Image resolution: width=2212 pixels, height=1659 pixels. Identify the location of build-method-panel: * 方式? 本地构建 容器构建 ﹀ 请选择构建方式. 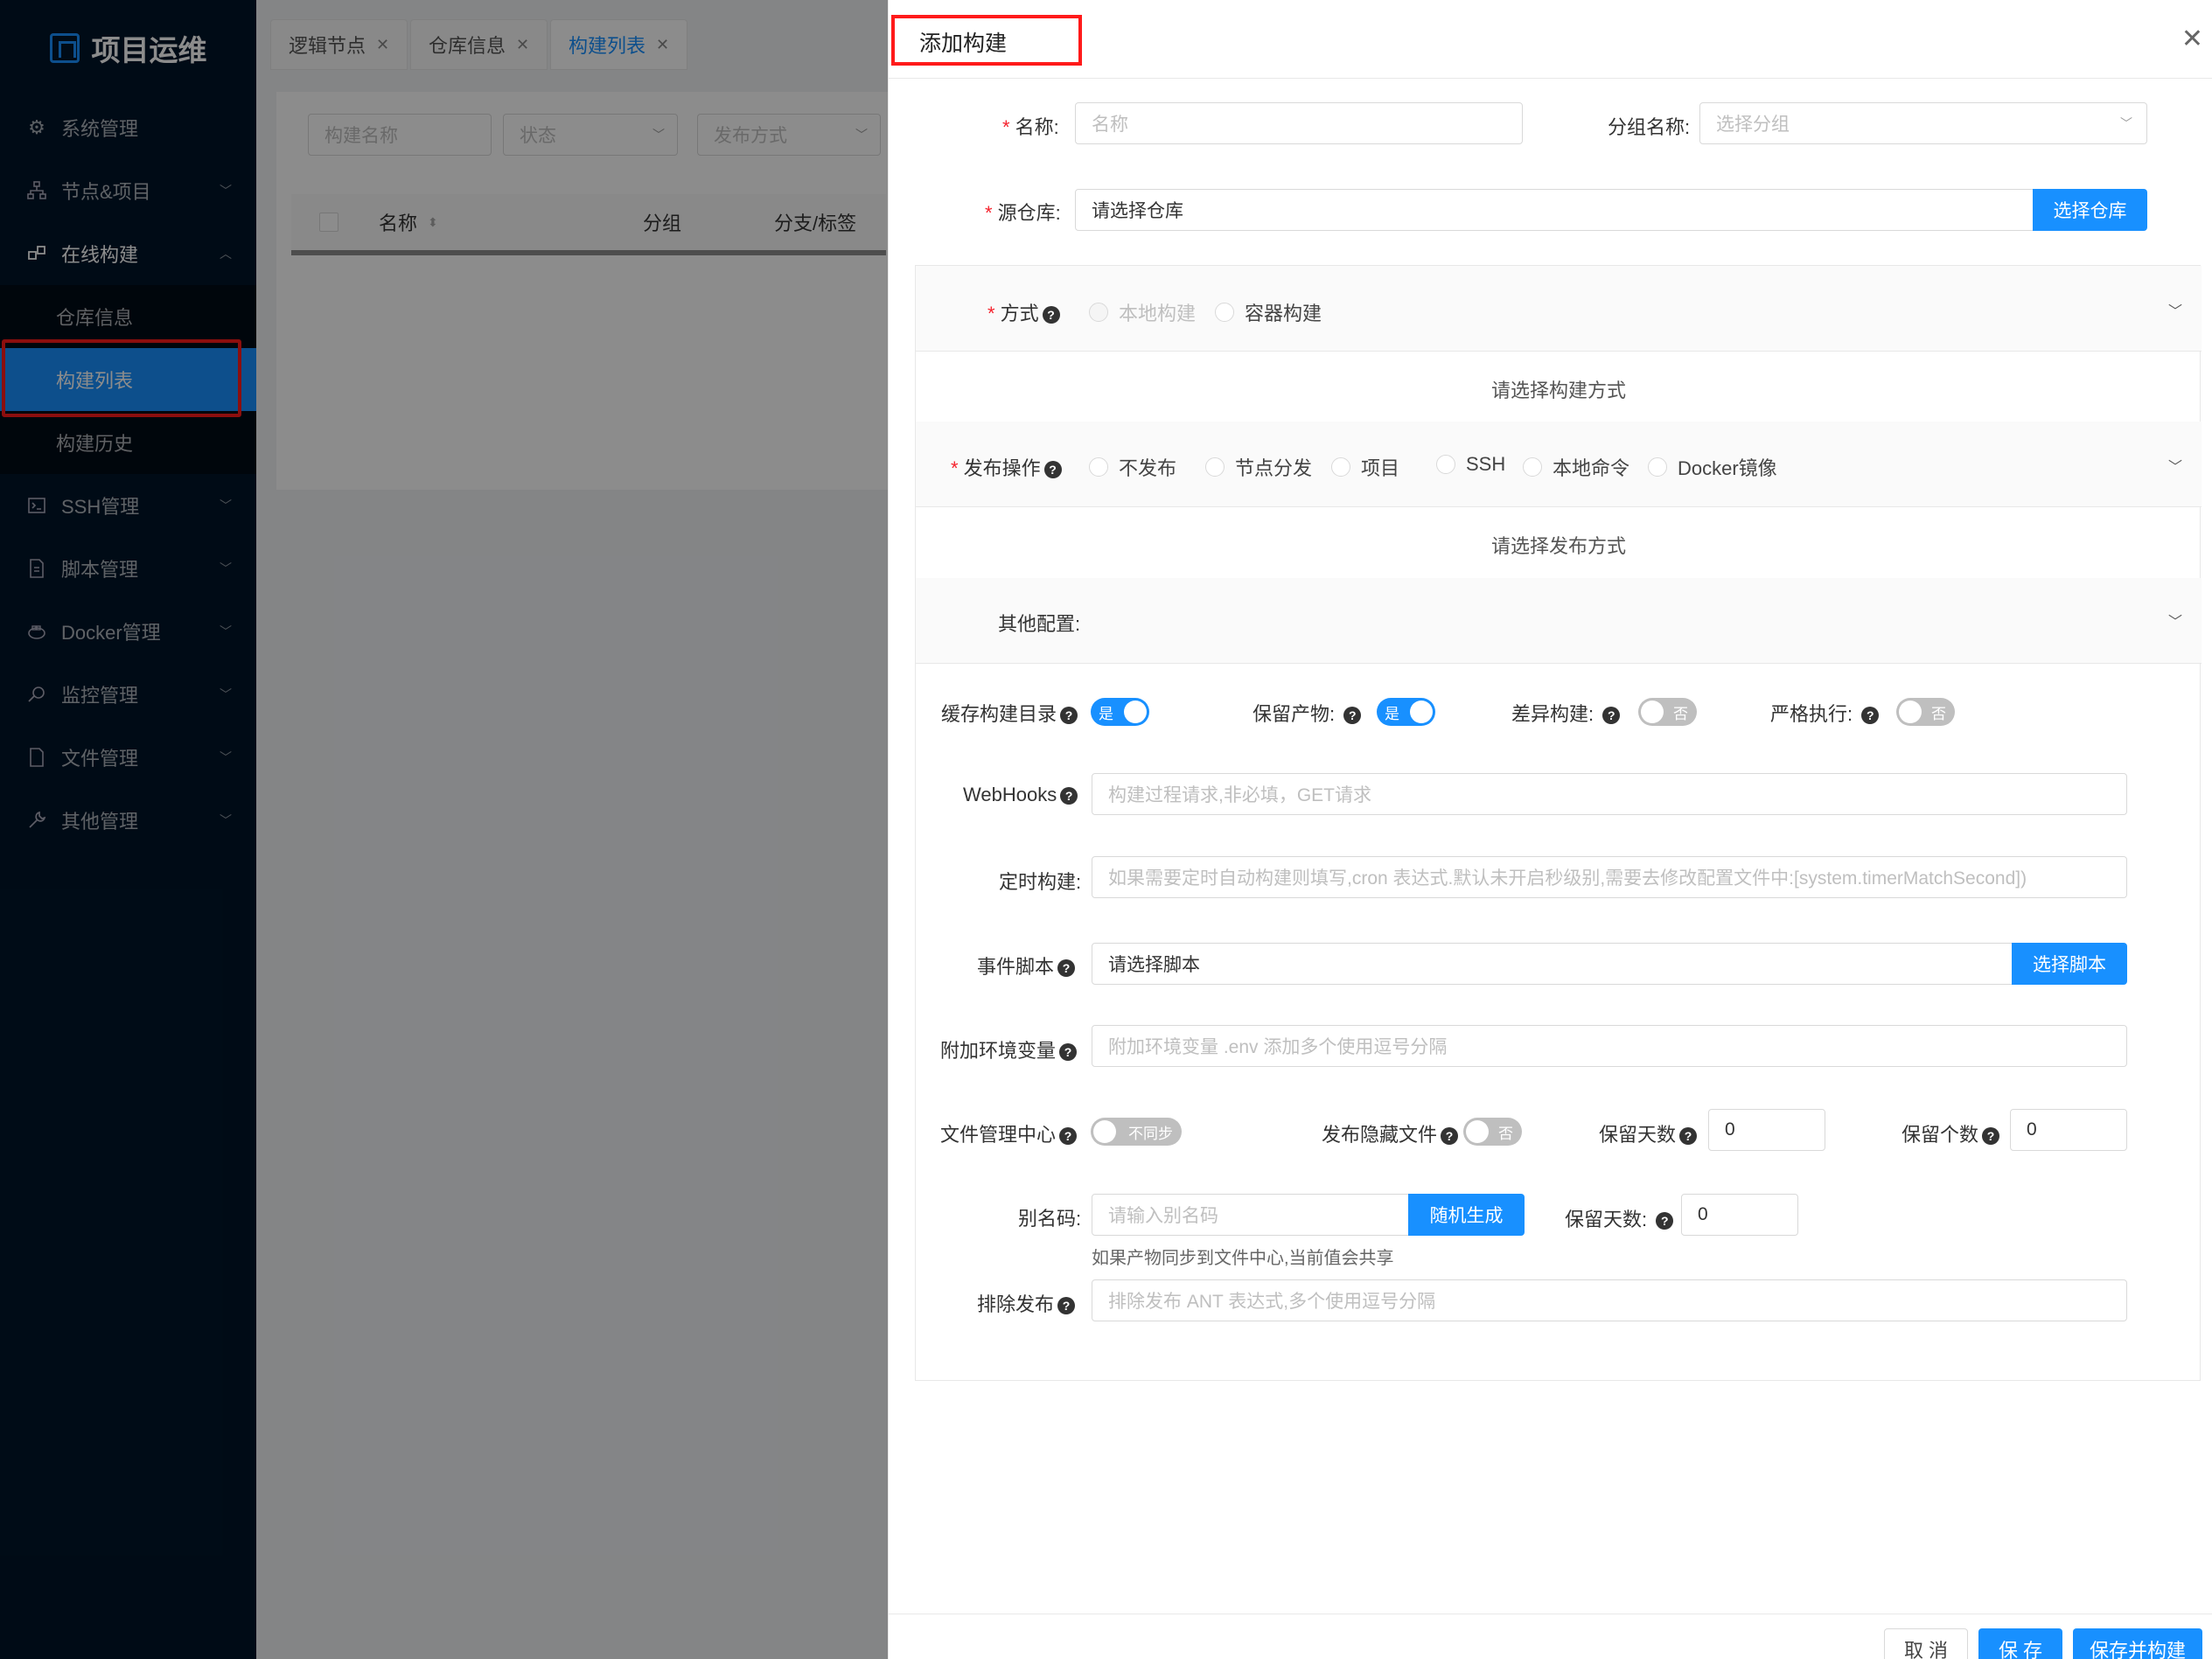
(1558, 343).